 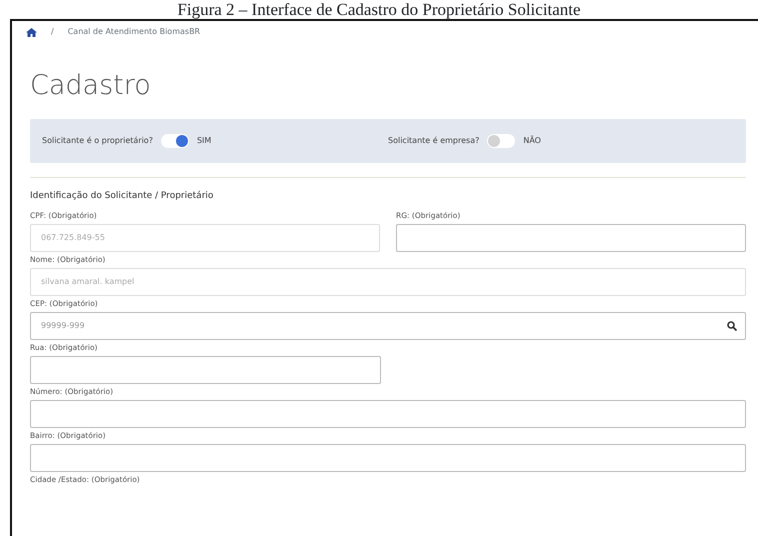 I want to click on home-icon, so click(x=31, y=32).